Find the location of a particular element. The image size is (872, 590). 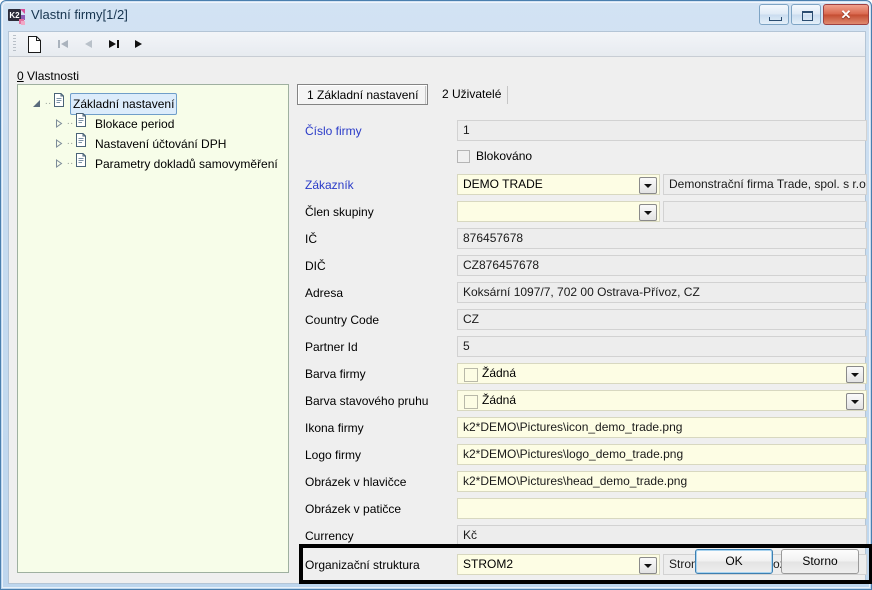

obrazek-v-hlavicce-input: k2*DEMO\Pictures\head_demo_trade.png is located at coordinates (662, 481).